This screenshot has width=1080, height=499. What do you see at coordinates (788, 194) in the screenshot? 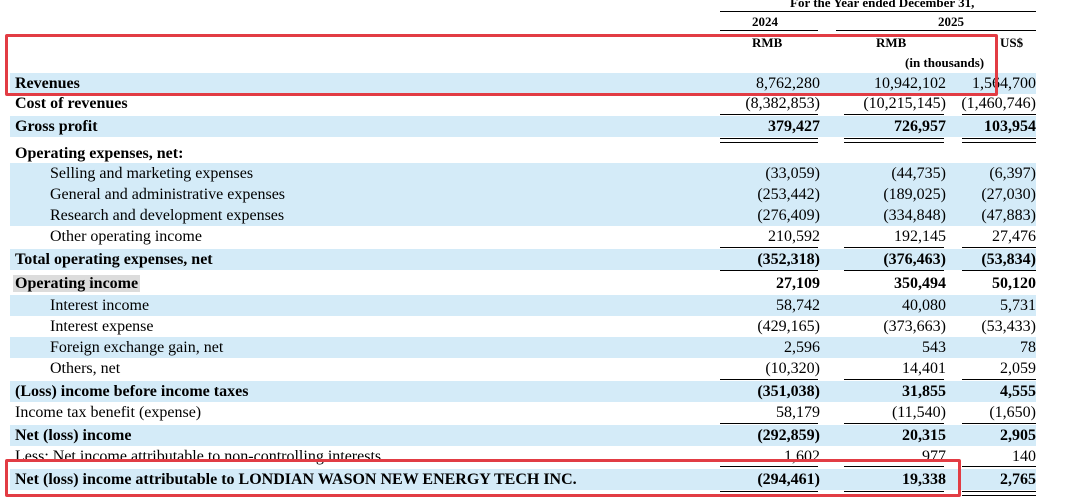
I see `value-2024: (253,442)` at bounding box center [788, 194].